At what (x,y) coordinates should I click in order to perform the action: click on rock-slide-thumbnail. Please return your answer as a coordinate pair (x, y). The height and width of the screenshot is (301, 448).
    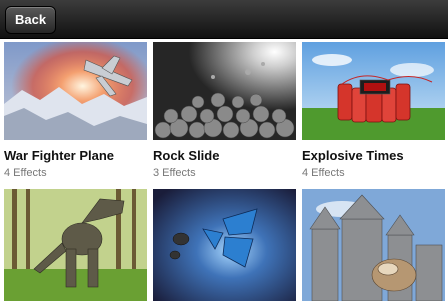
    Looking at the image, I should click on (224, 91).